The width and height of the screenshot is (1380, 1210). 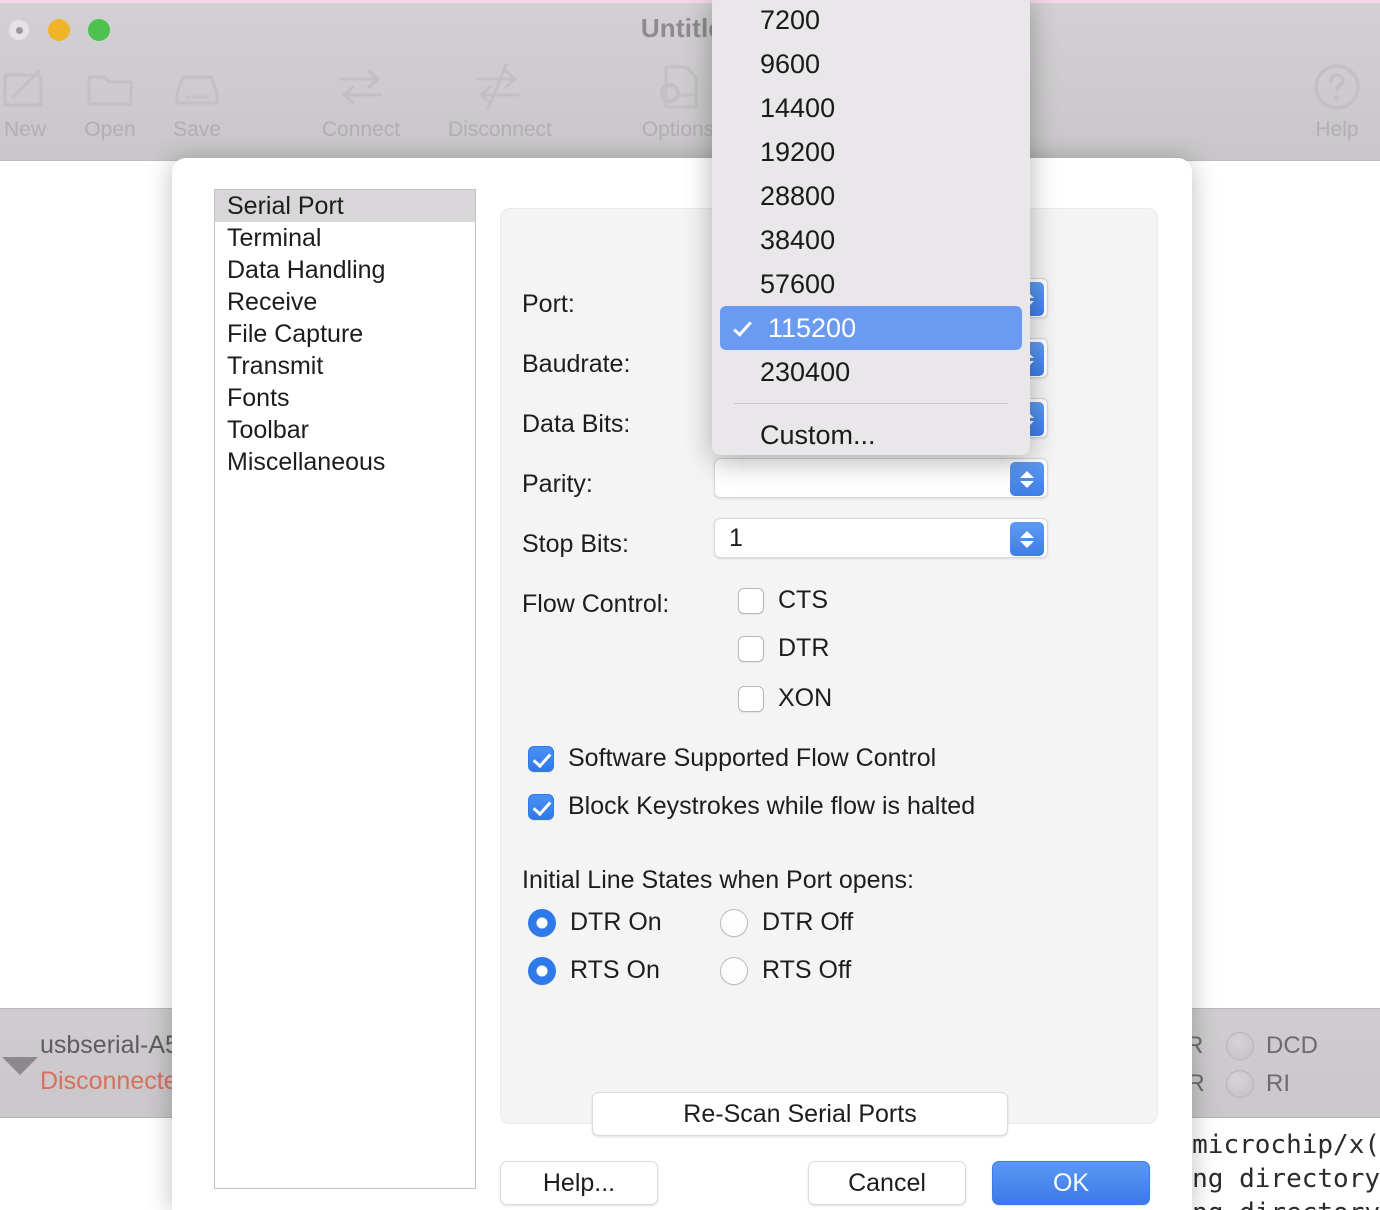 What do you see at coordinates (800, 1114) in the screenshot?
I see `rescan-serial-ports-button: Re-Scan Serial Ports` at bounding box center [800, 1114].